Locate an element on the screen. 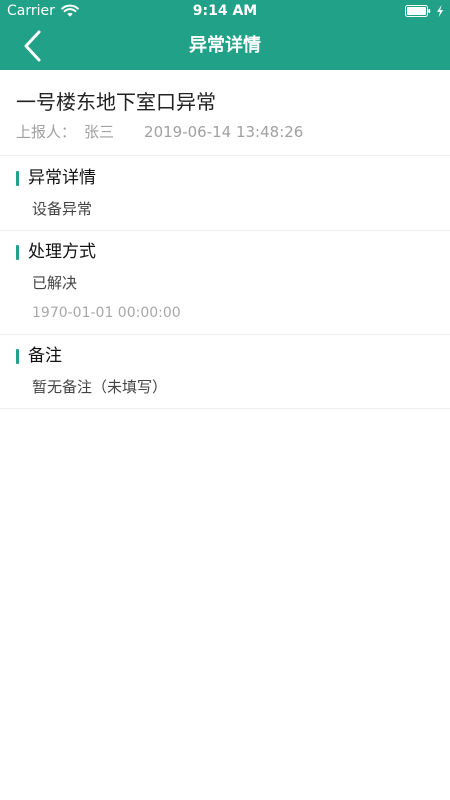 Image resolution: width=450 pixels, height=800 pixels. handling-section: 处理方式 已解决 1970-01-01 00:00:00 is located at coordinates (225, 283).